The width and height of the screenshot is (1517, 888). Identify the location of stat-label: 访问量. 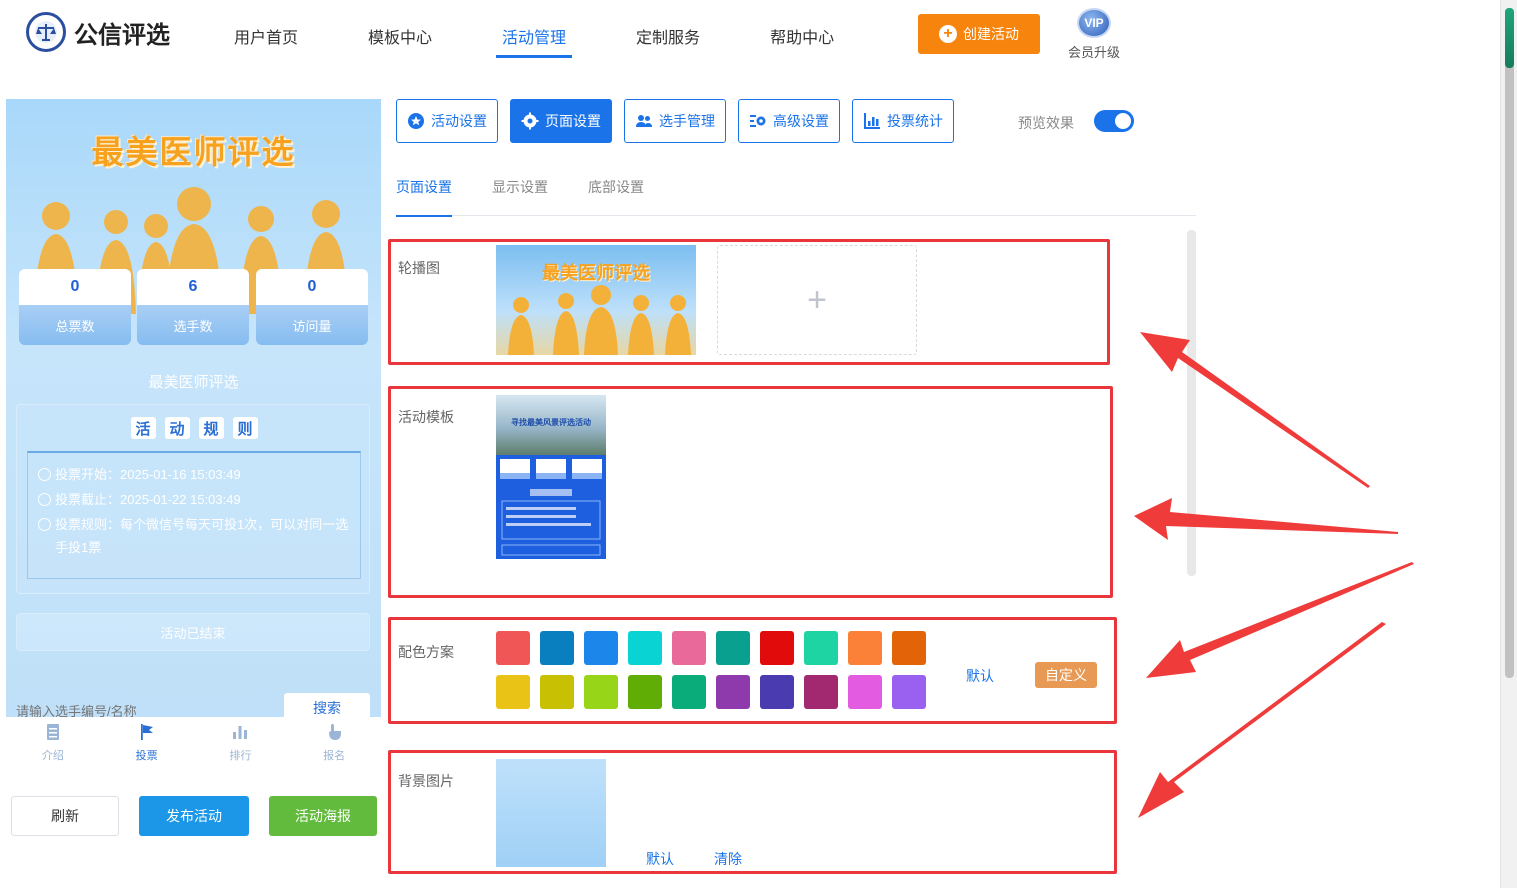
(312, 325).